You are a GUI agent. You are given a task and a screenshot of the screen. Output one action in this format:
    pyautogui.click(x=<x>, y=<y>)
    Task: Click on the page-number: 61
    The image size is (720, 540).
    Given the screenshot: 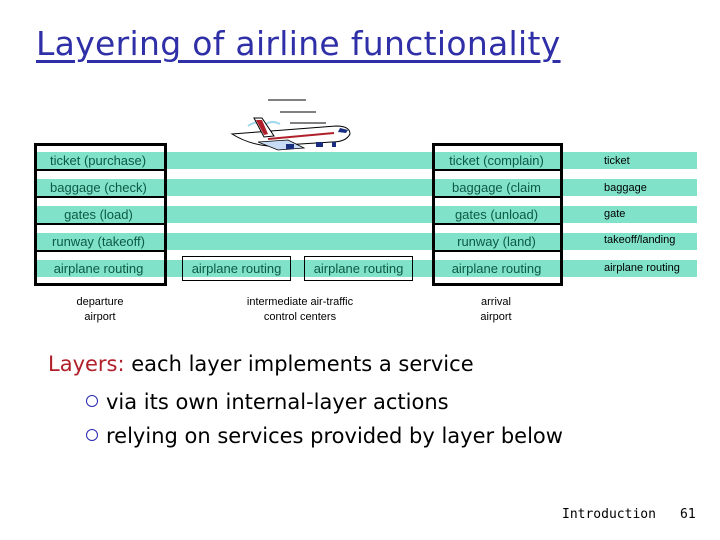 What is the action you would take?
    pyautogui.click(x=688, y=514)
    